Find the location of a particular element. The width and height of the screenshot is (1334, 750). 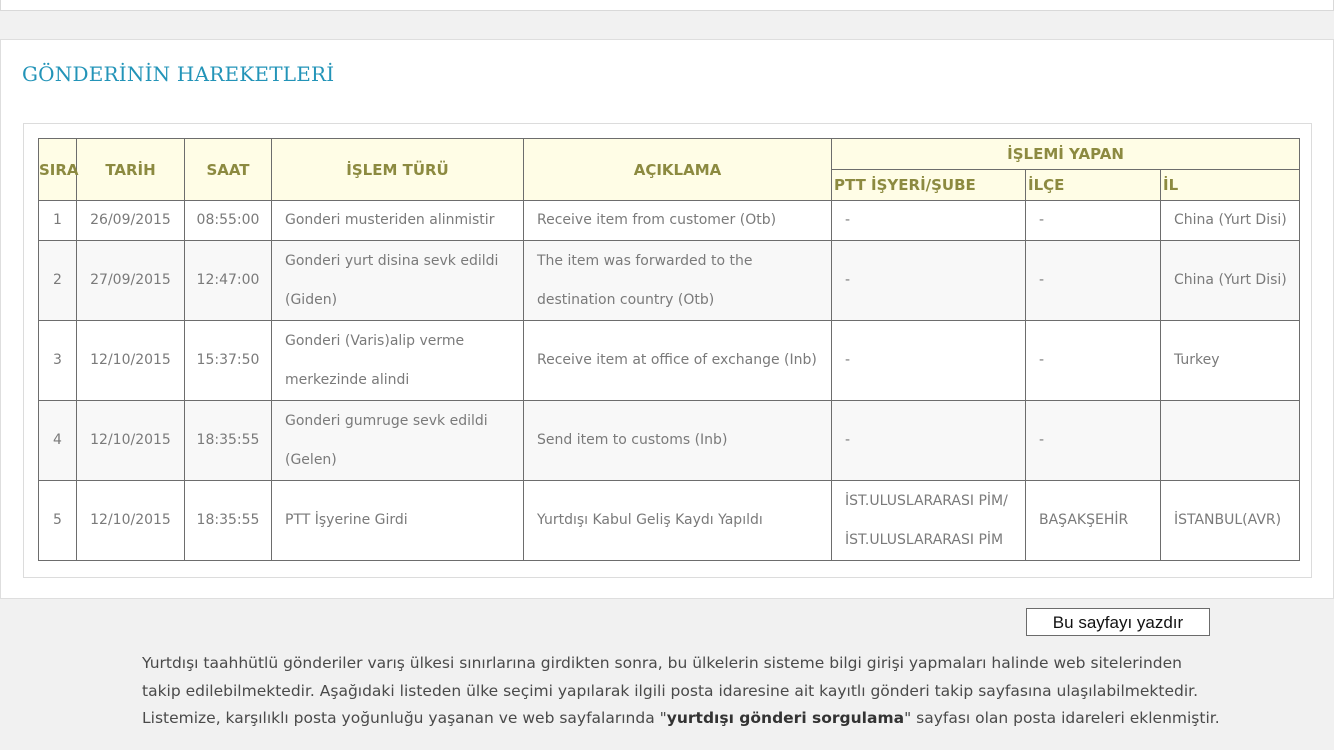

cell-islem-turu-line: merkezinde alindi is located at coordinates (347, 379).